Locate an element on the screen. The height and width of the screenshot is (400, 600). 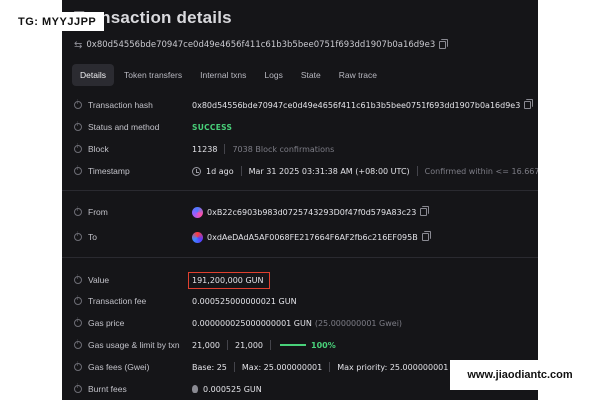
row-label: Gas fees (Gwei) is located at coordinates (119, 367).